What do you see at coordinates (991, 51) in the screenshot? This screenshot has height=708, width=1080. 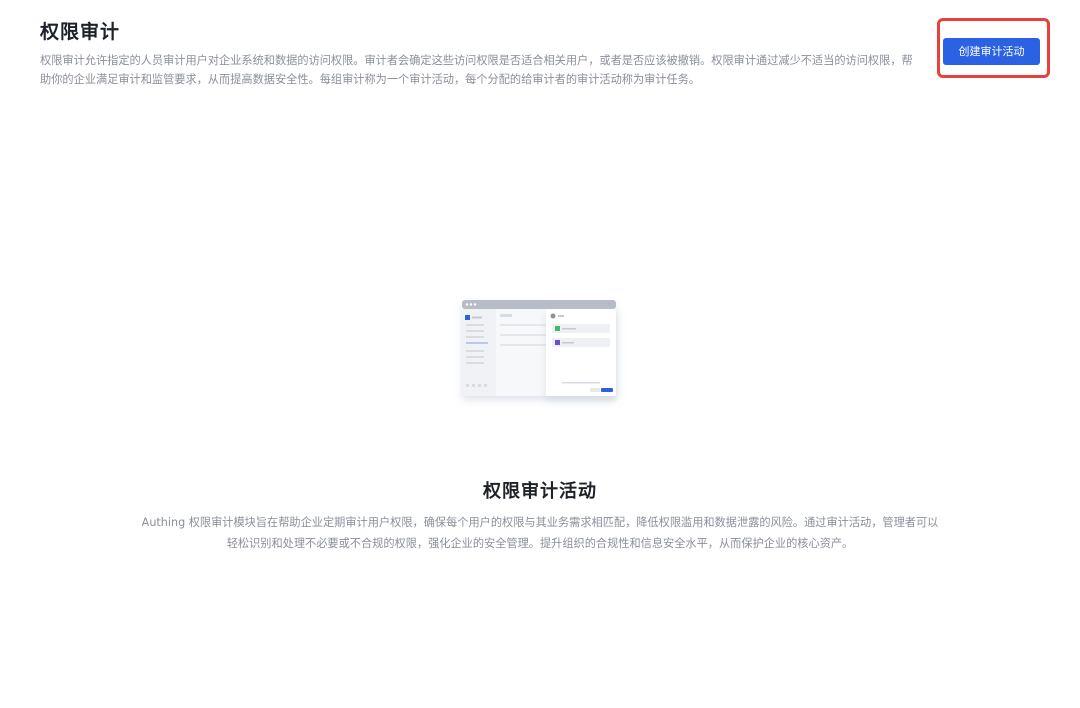 I see `create-audit-activity-button: 创建审计活动` at bounding box center [991, 51].